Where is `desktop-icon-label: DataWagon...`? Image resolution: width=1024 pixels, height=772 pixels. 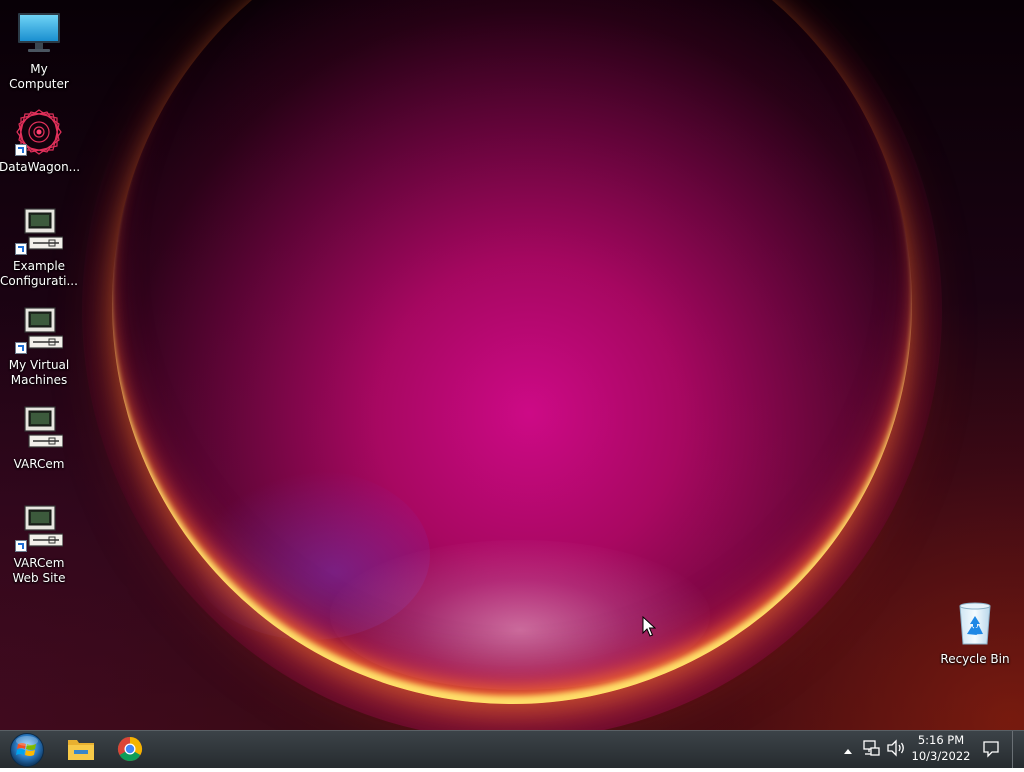
desktop-icon-label: DataWagon... is located at coordinates (40, 167).